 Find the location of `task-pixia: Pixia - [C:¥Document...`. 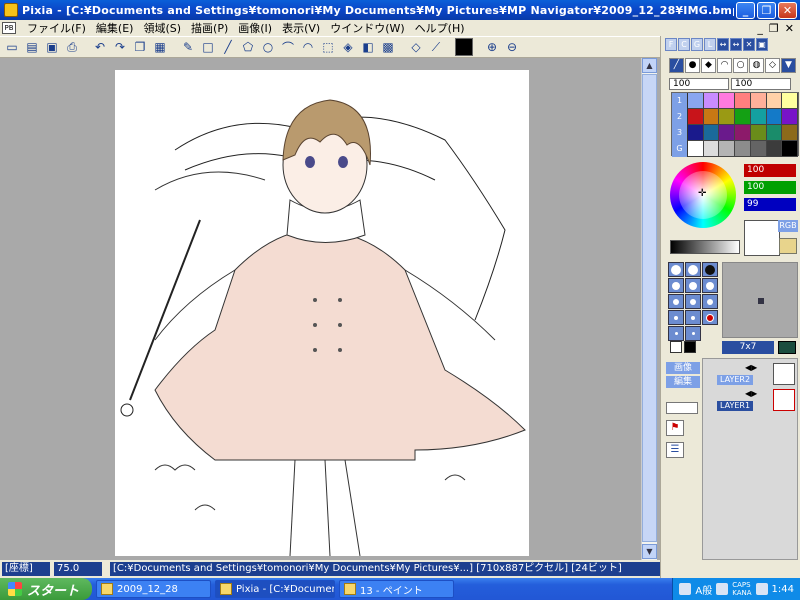

task-pixia: Pixia - [C:¥Document... is located at coordinates (275, 589).